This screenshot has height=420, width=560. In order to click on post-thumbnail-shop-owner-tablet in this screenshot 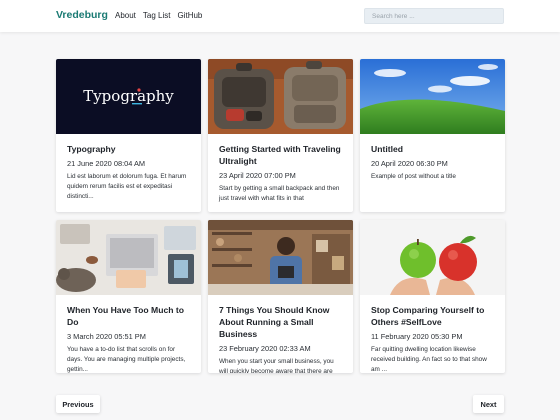, I will do `click(280, 257)`.